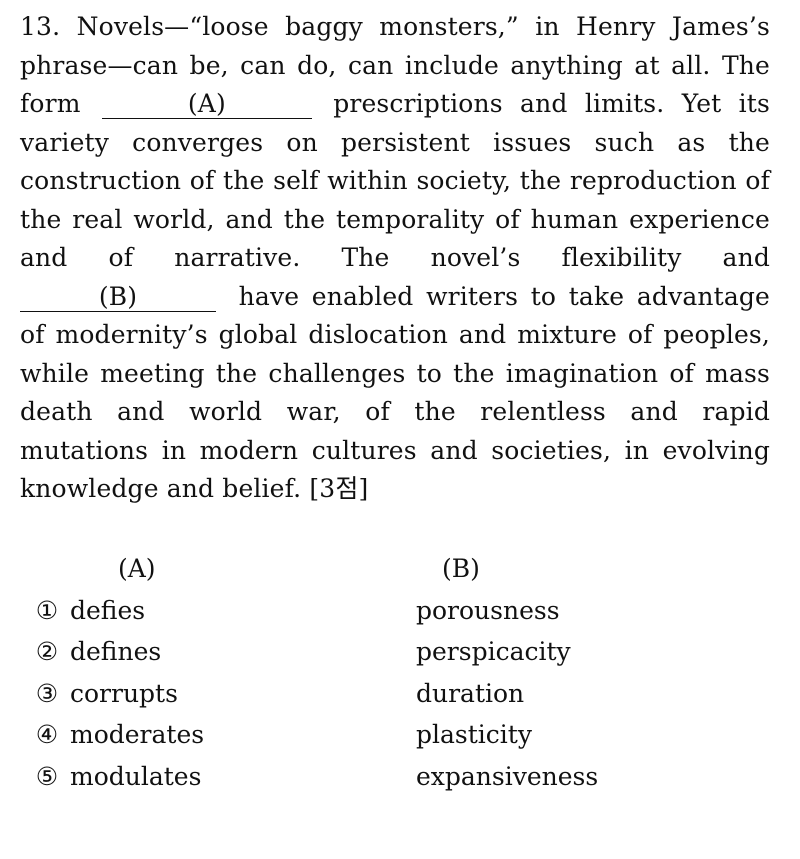 This screenshot has height=859, width=800. I want to click on option-number: ①, so click(47, 610).